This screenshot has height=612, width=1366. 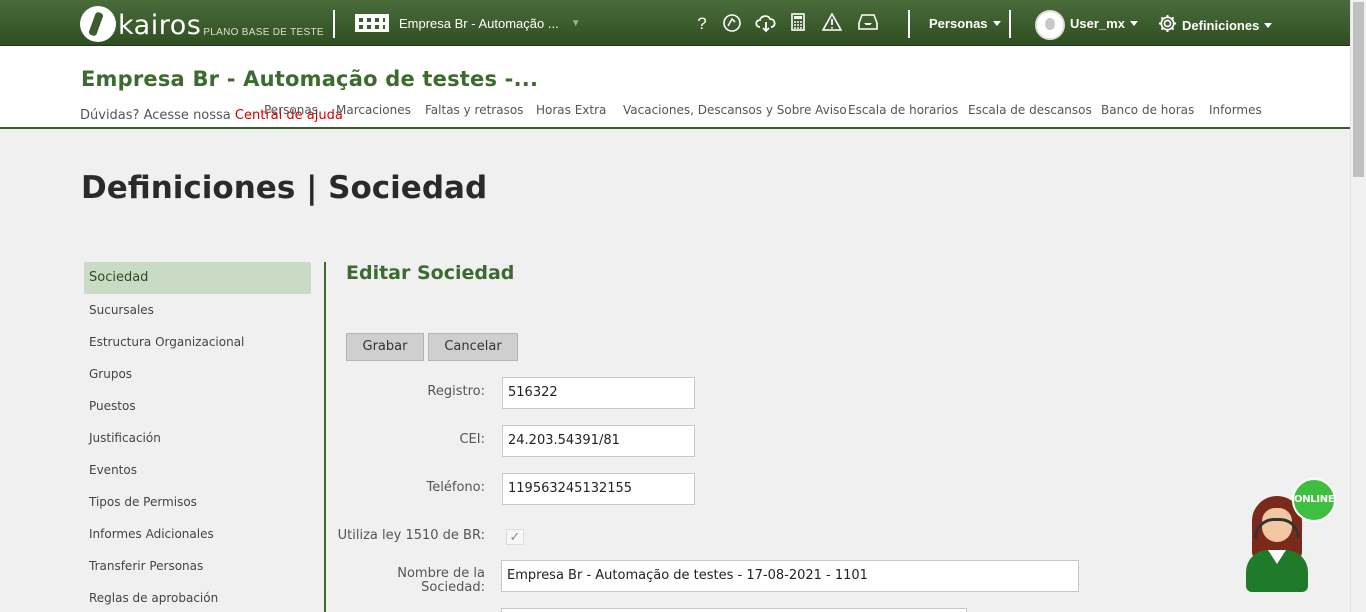 What do you see at coordinates (515, 537) in the screenshot?
I see `ley-1510-checkbox: ✓` at bounding box center [515, 537].